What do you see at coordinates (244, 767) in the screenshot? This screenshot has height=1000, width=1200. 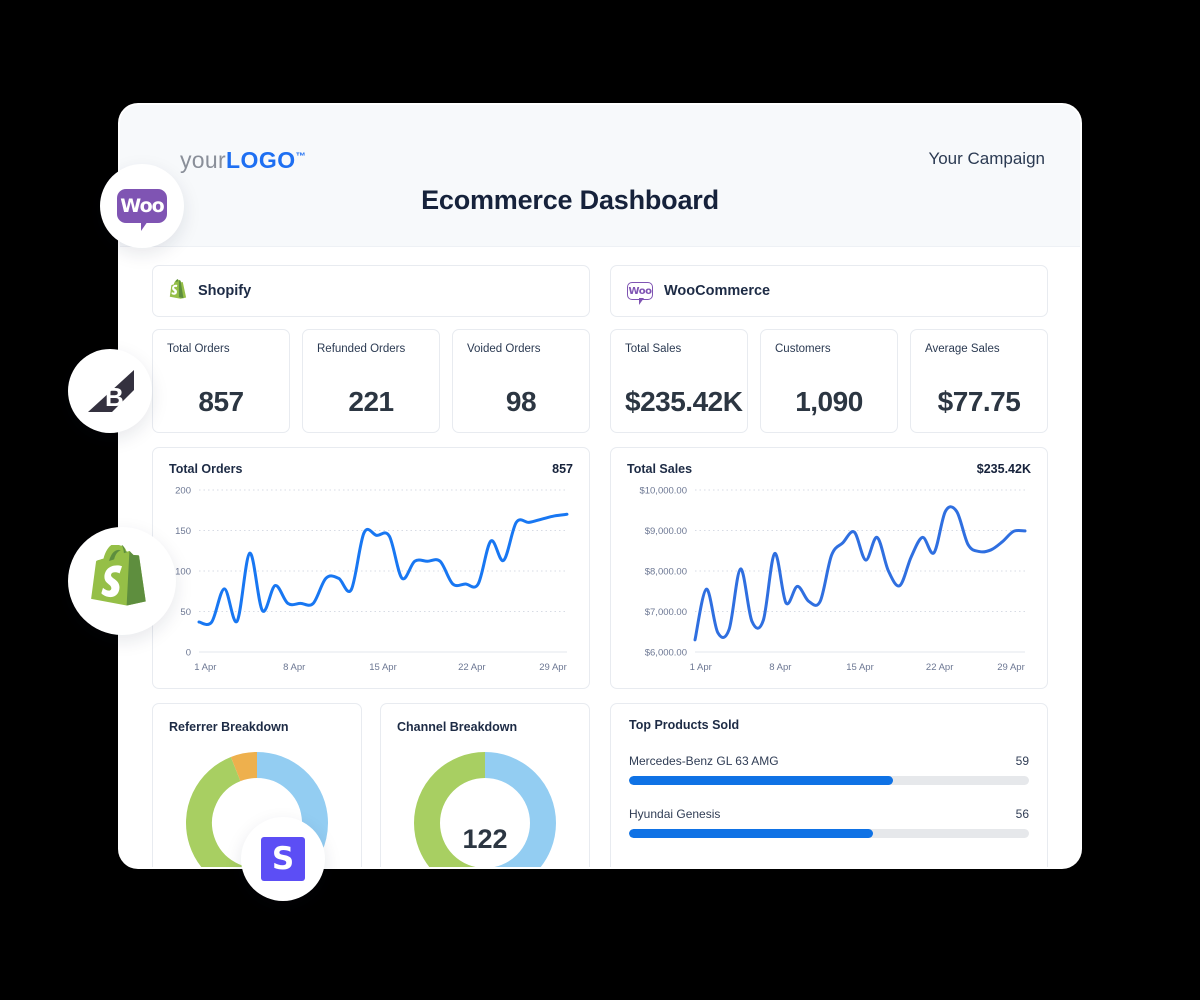 I see `donut-segment` at bounding box center [244, 767].